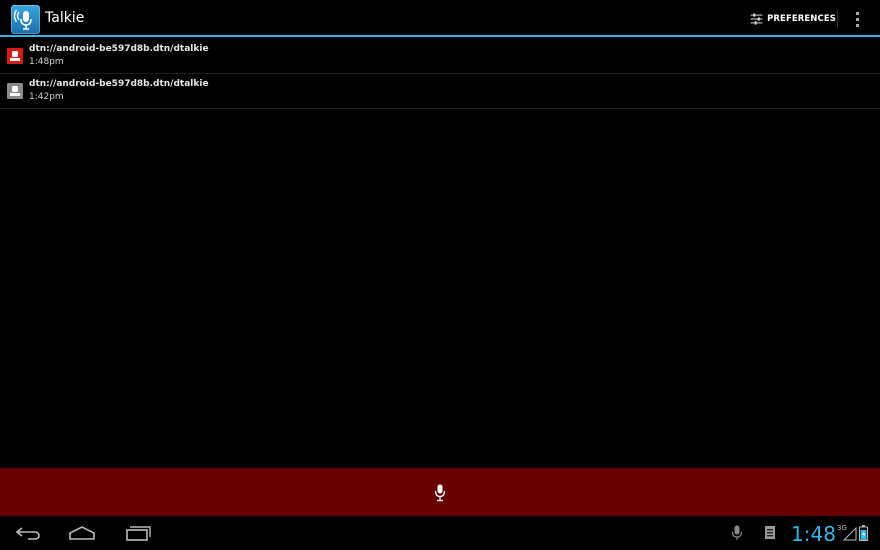  What do you see at coordinates (770, 533) in the screenshot?
I see `notification-icon` at bounding box center [770, 533].